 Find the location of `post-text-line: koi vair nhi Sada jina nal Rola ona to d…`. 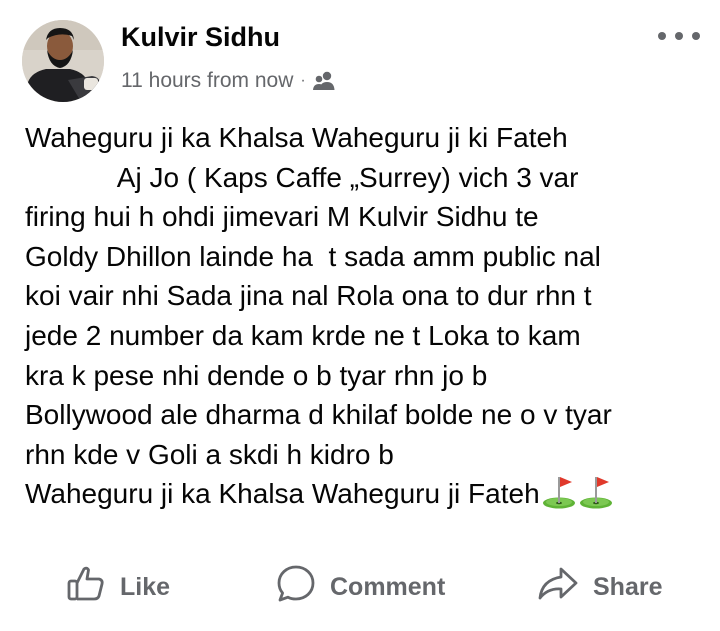

post-text-line: koi vair nhi Sada jina nal Rola ona to d… is located at coordinates (308, 296).